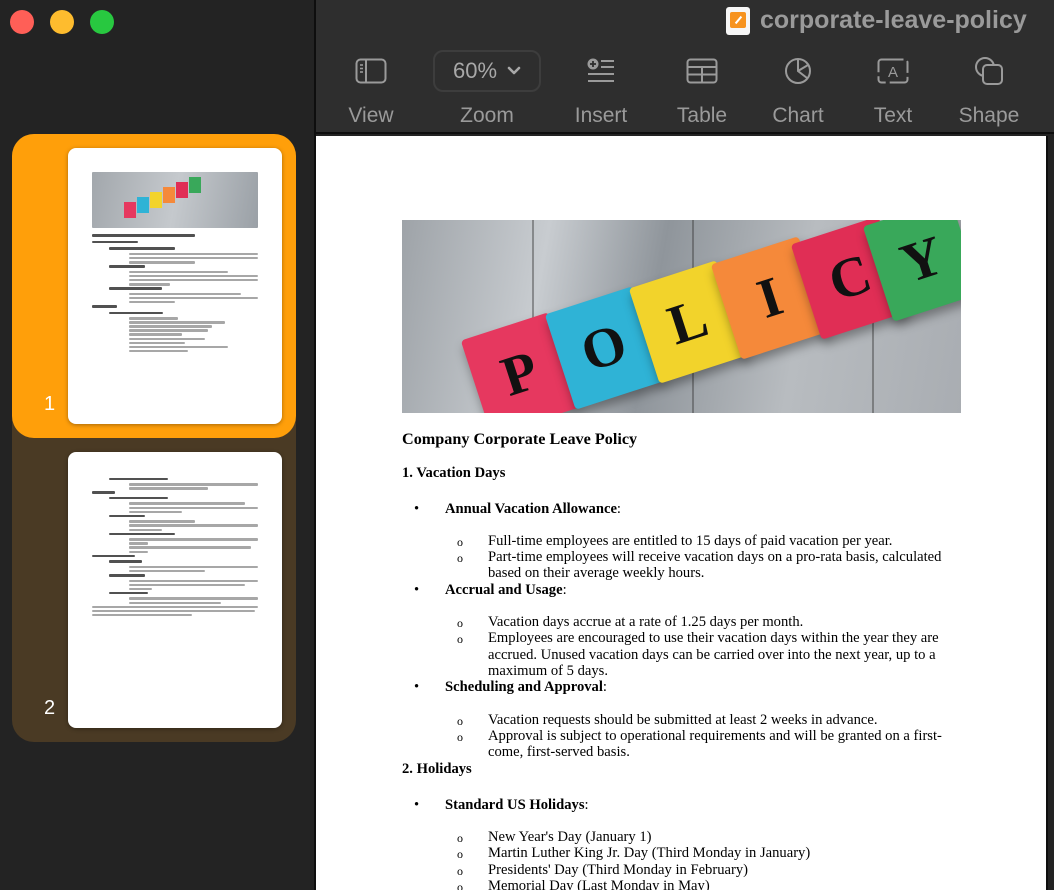 Image resolution: width=1054 pixels, height=890 pixels. I want to click on chevron-down-icon, so click(514, 70).